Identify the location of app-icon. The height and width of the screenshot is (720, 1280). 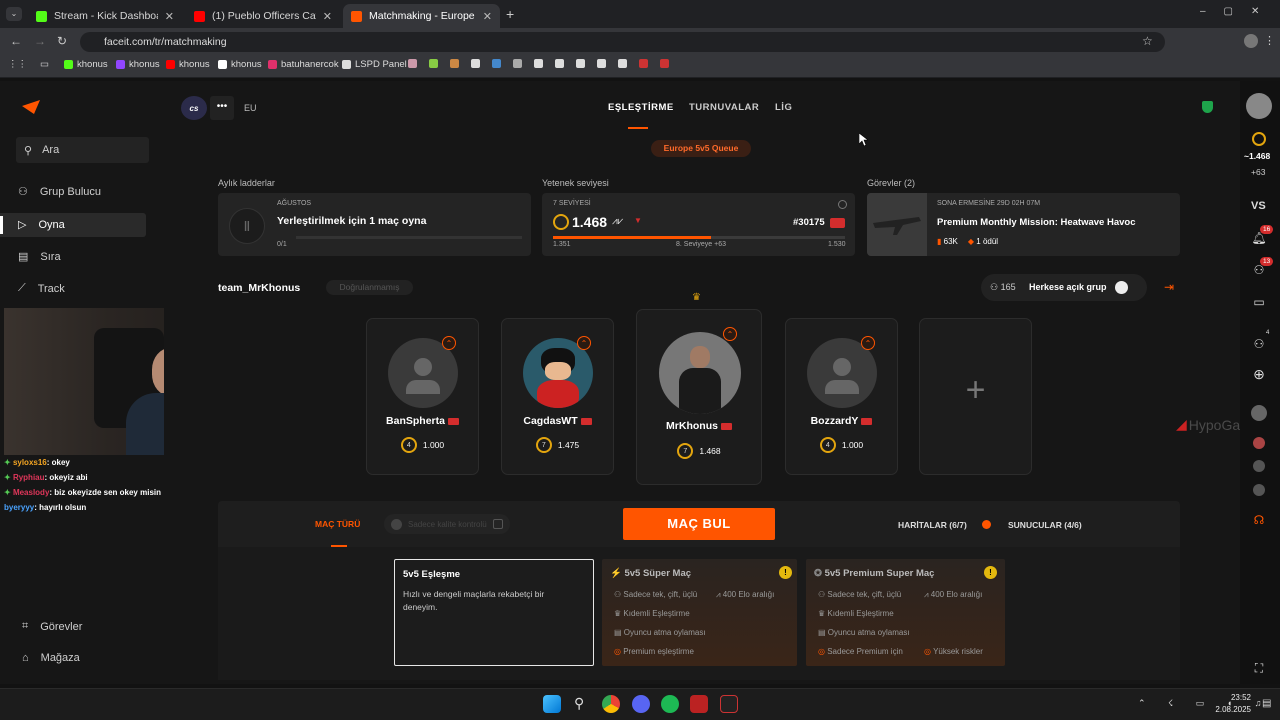
(699, 704).